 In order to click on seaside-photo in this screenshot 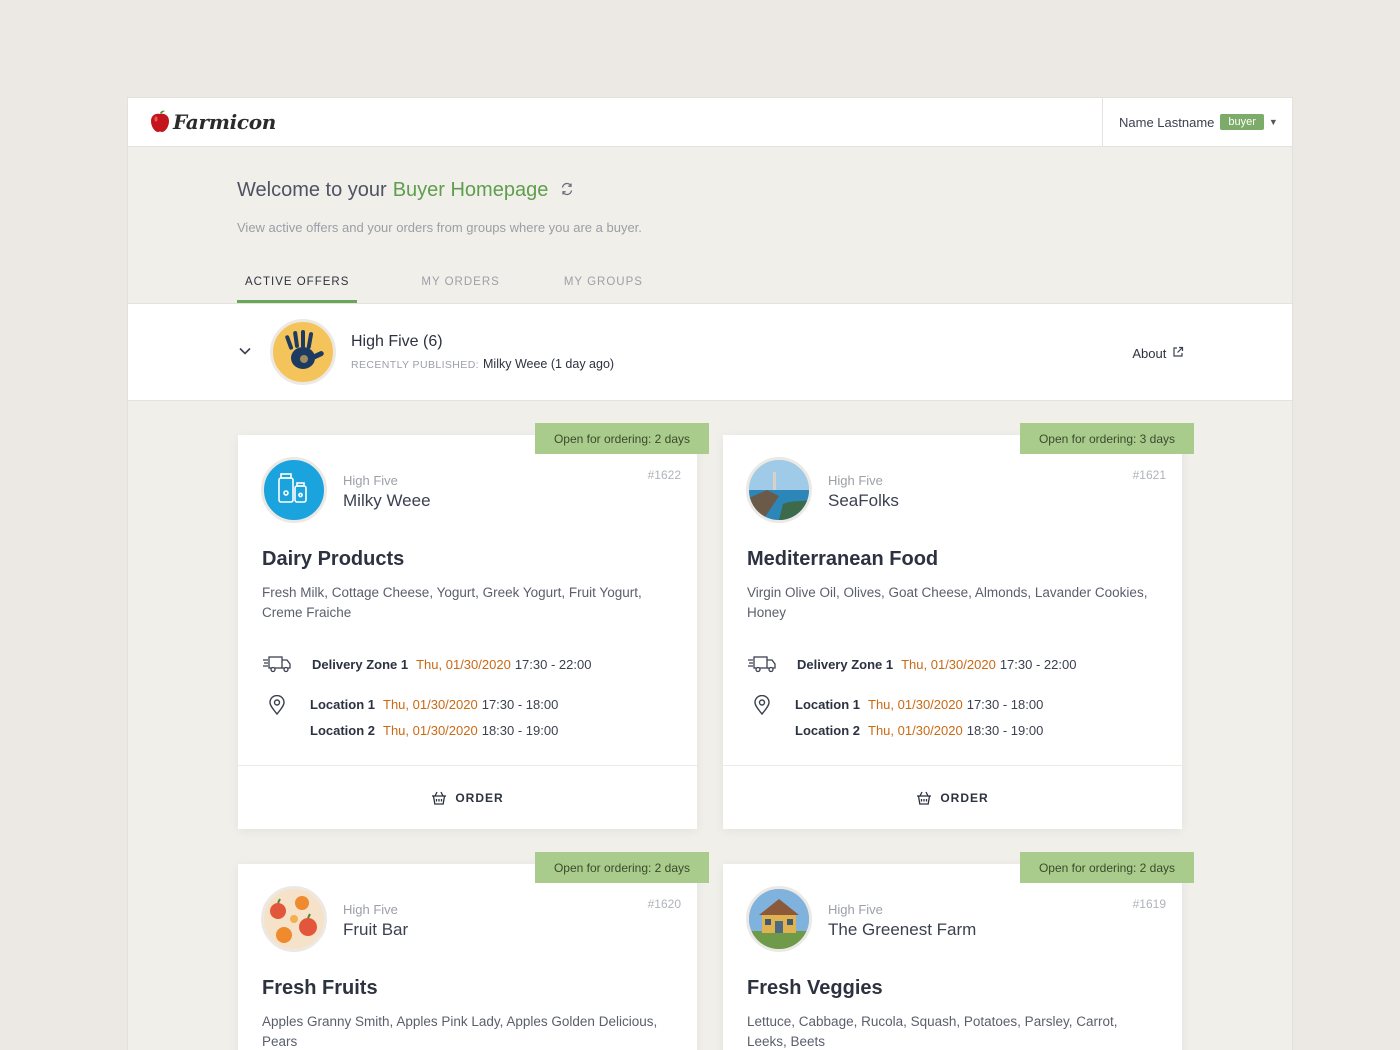, I will do `click(779, 490)`.